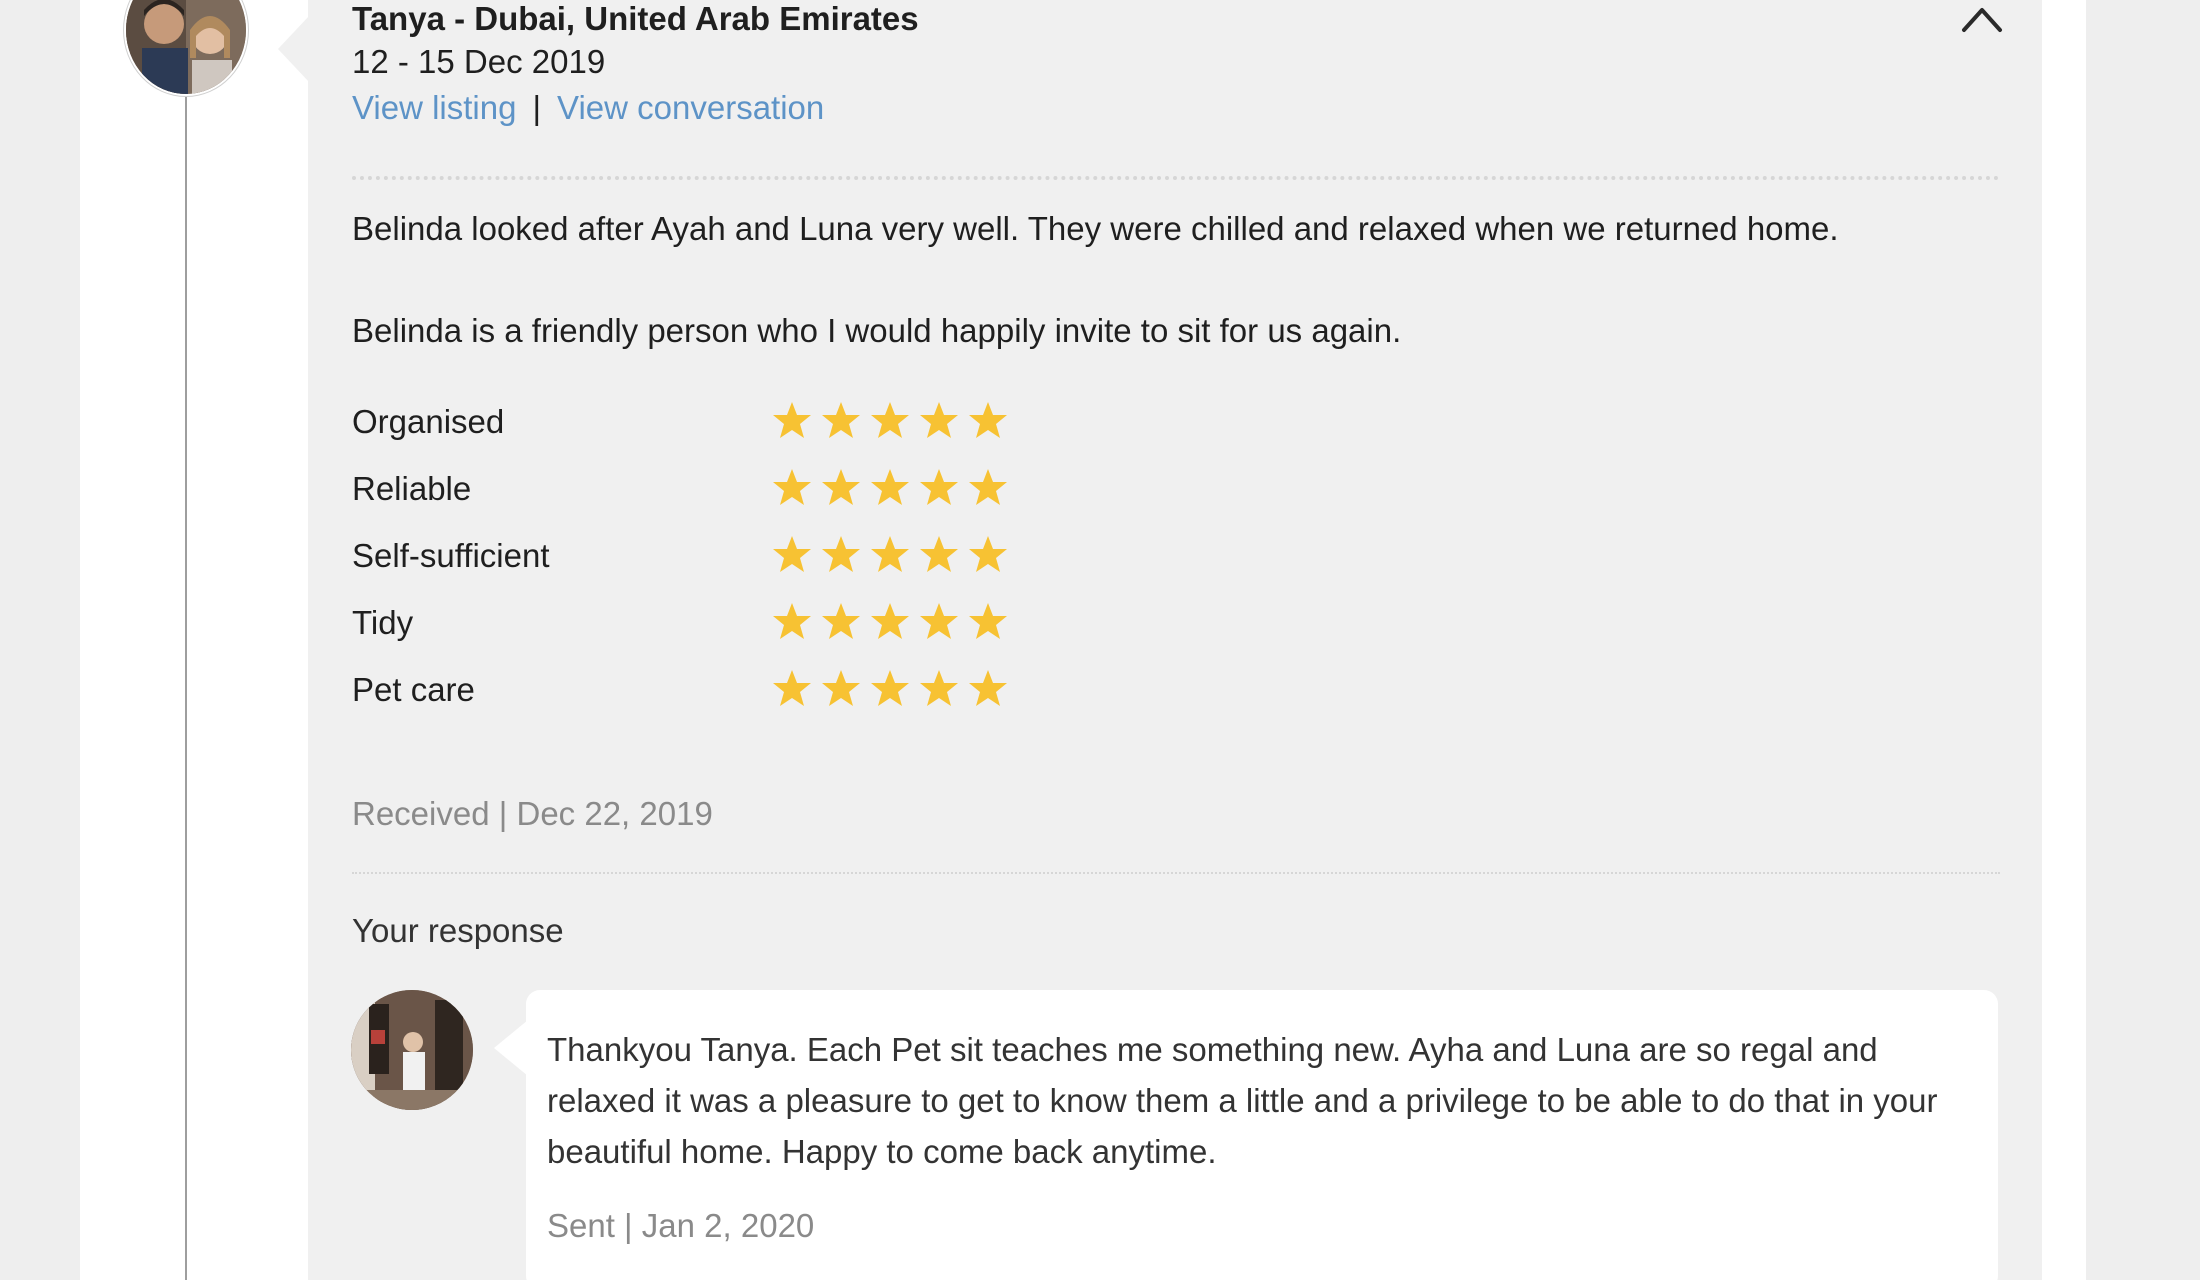 Image resolution: width=2200 pixels, height=1280 pixels. I want to click on card-pointer, so click(294, 49).